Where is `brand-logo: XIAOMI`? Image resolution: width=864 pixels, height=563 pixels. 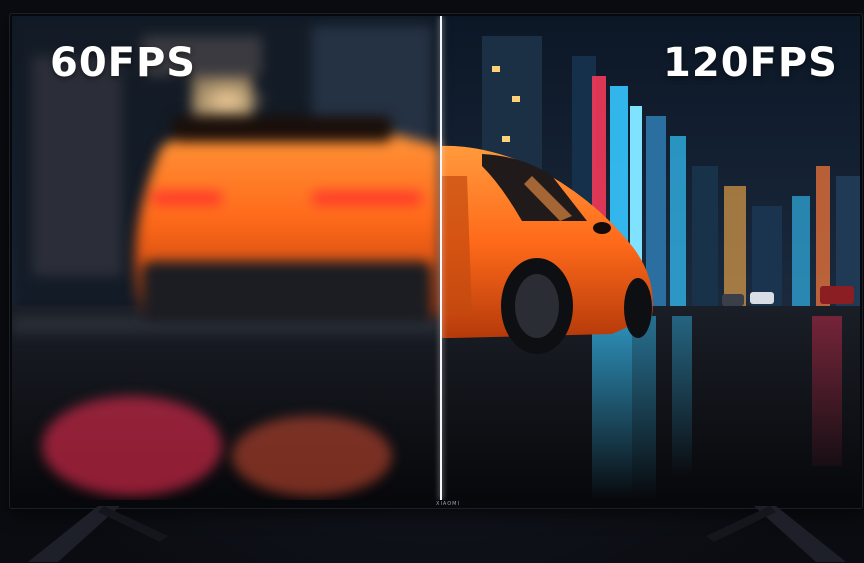
brand-logo: XIAOMI is located at coordinates (448, 504).